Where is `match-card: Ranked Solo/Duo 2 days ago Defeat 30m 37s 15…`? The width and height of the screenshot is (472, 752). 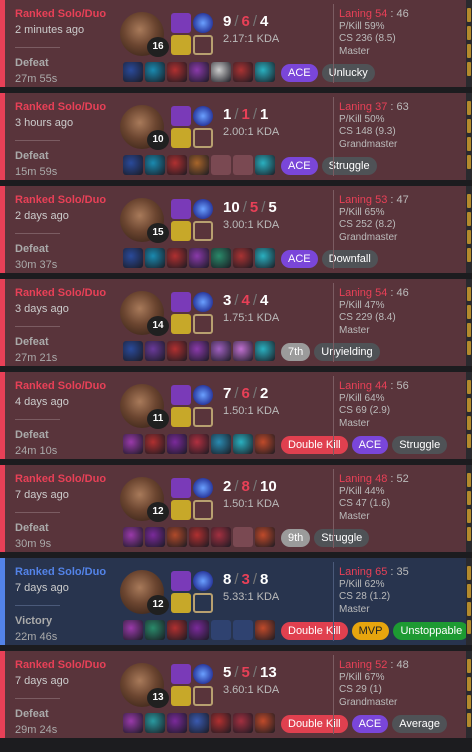 match-card: Ranked Solo/Duo 2 days ago Defeat 30m 37s 15… is located at coordinates (236, 229).